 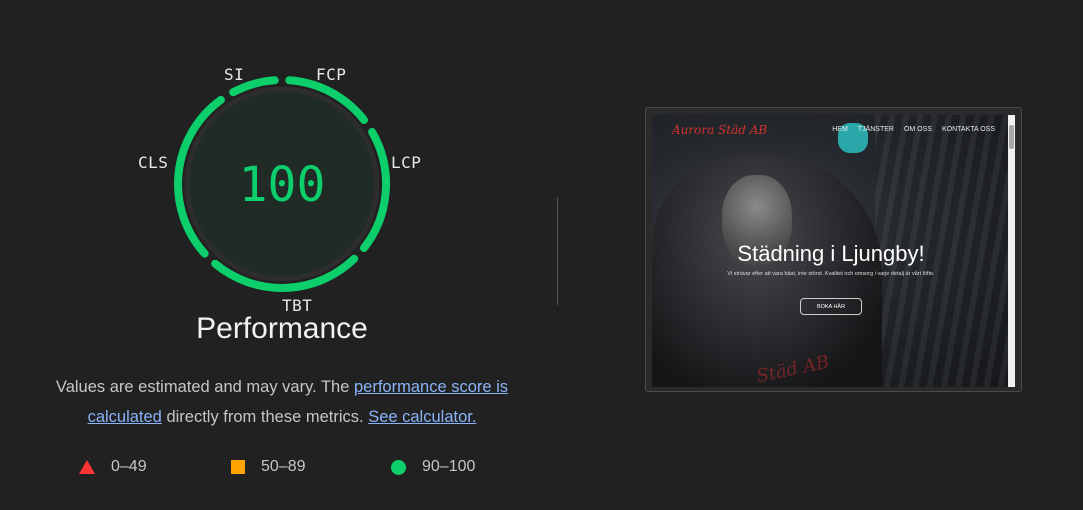 What do you see at coordinates (1011, 137) in the screenshot?
I see `site-scroll-thumb` at bounding box center [1011, 137].